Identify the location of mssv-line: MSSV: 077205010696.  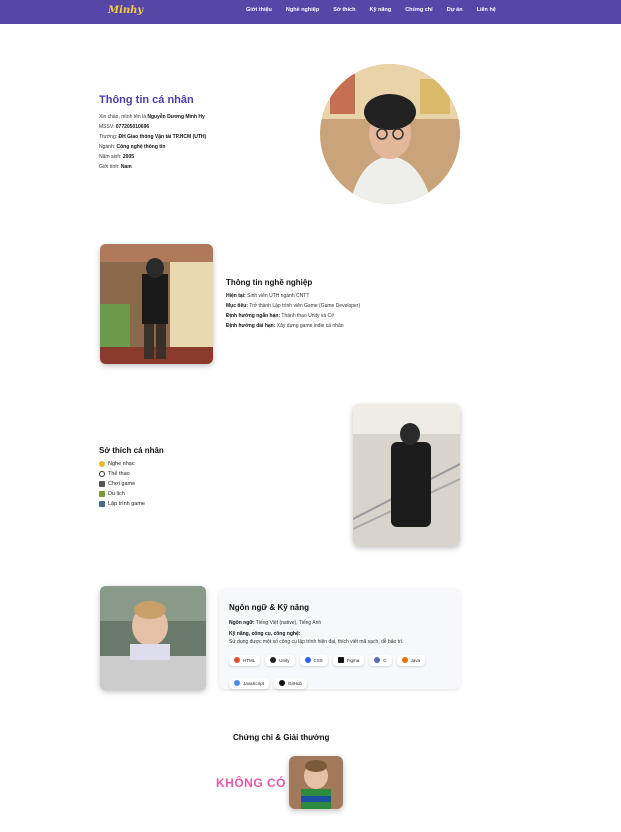
(124, 127).